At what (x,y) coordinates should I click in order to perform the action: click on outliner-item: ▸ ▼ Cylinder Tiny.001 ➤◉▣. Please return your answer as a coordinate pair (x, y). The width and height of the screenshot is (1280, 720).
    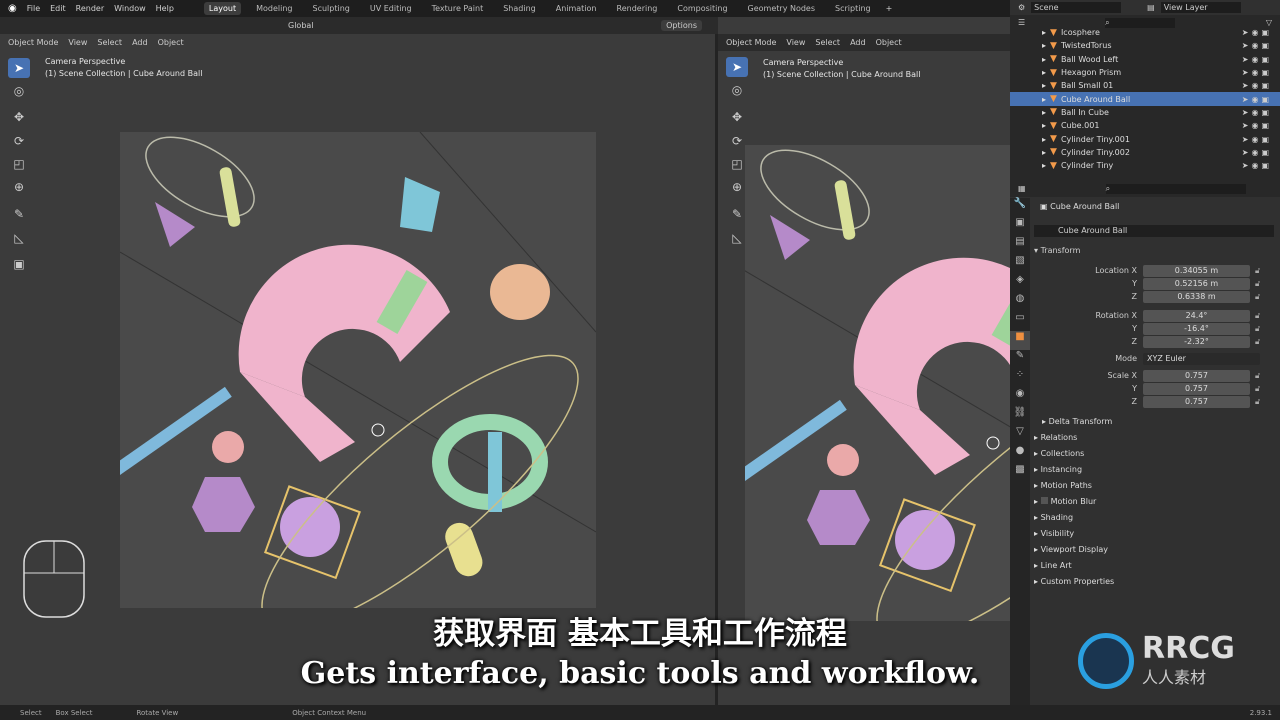
    Looking at the image, I should click on (1145, 138).